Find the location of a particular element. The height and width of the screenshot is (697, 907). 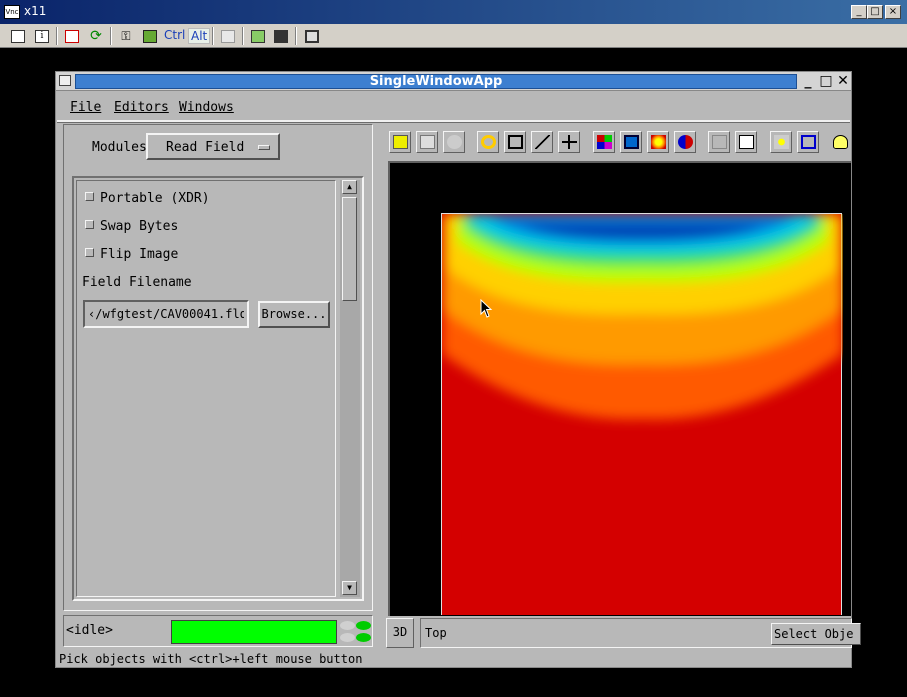

progress-bar is located at coordinates (254, 632).